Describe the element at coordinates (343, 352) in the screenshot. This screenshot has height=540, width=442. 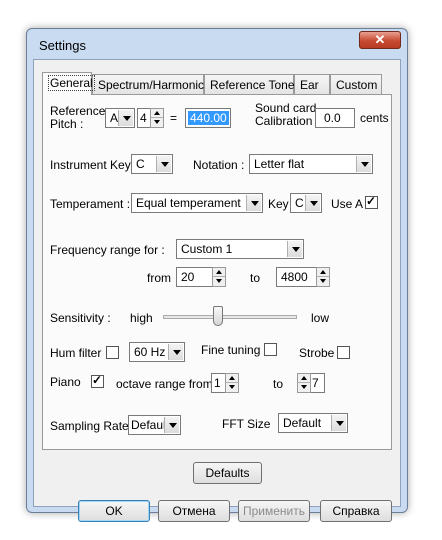
I see `strobe-checkbox` at that location.